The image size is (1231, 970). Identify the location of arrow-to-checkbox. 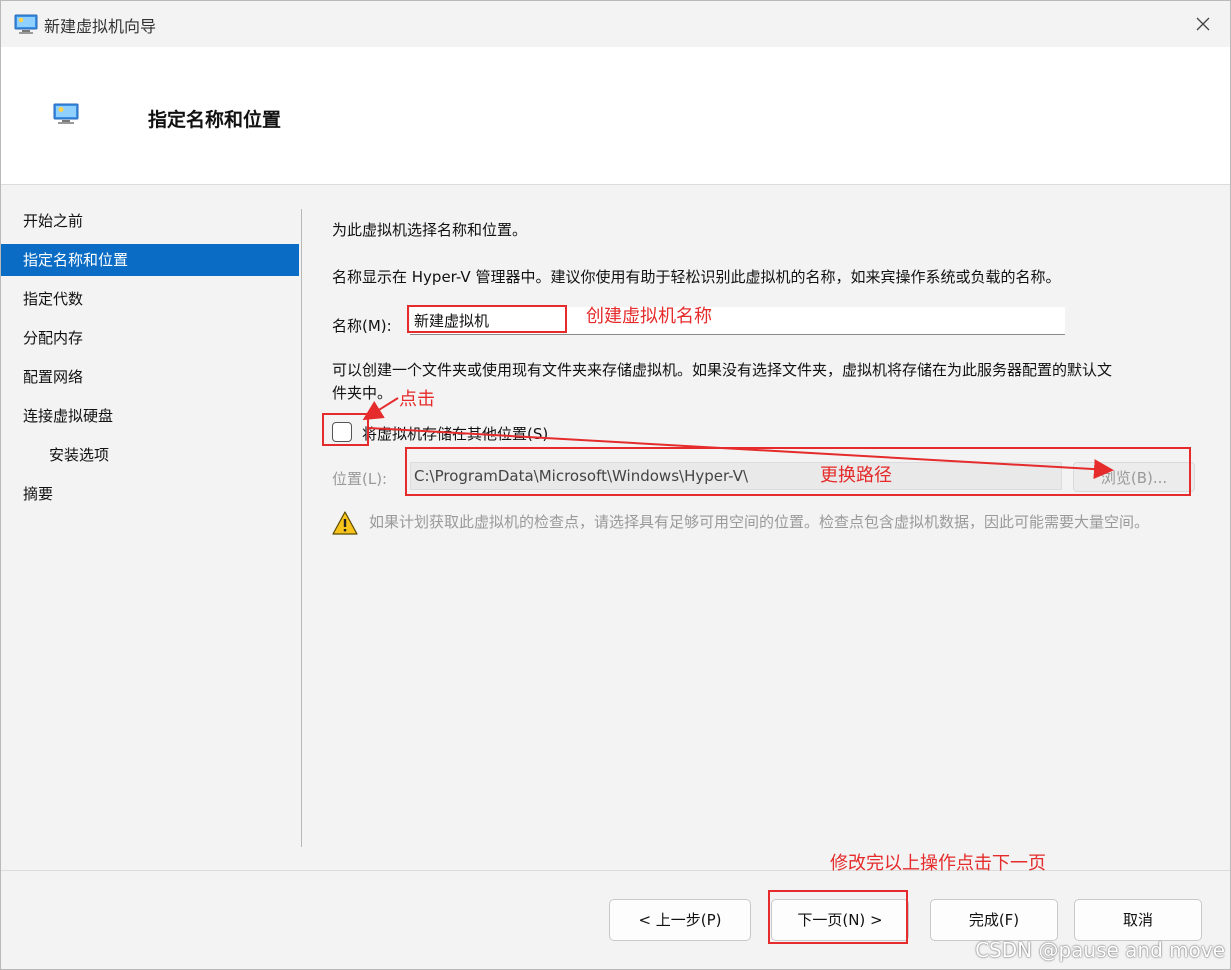
(380, 409).